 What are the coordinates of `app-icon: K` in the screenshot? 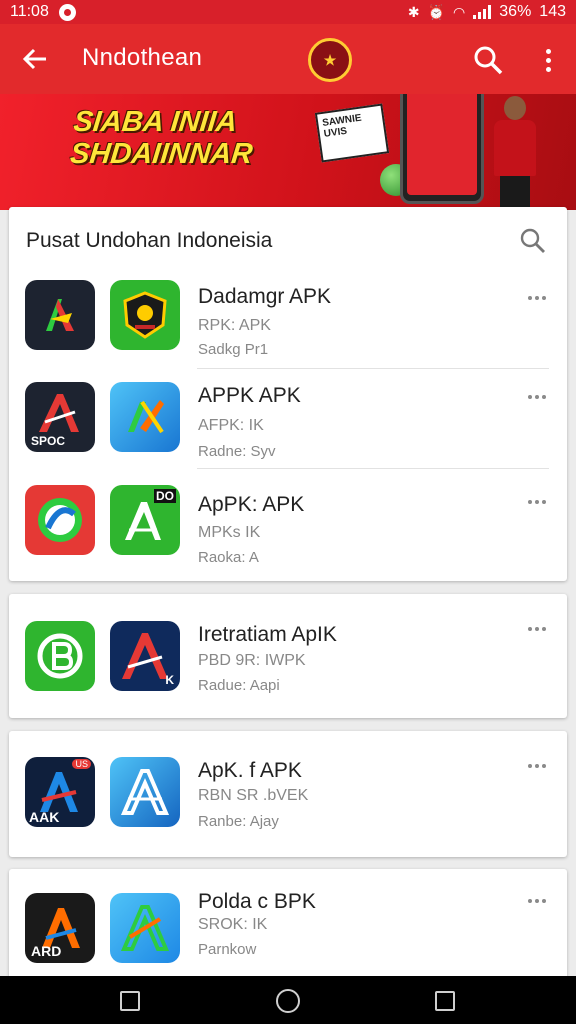 It's located at (145, 656).